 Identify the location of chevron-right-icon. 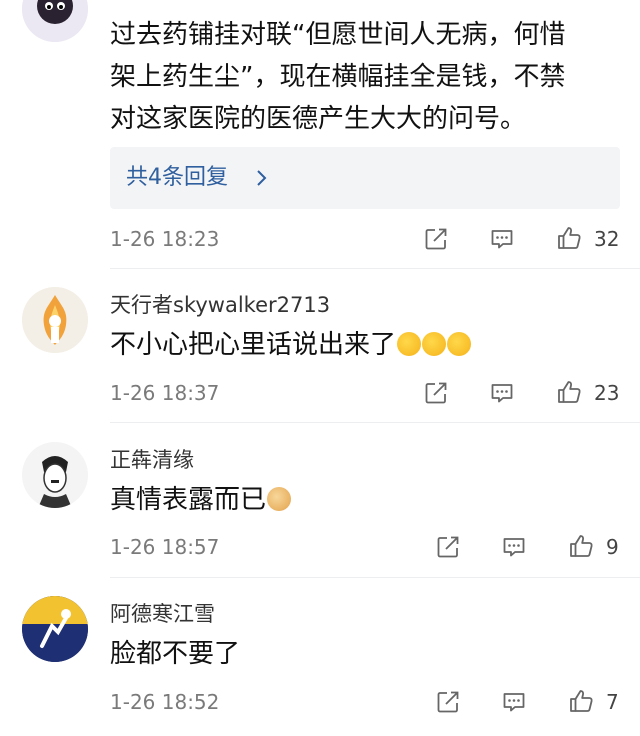
(262, 178).